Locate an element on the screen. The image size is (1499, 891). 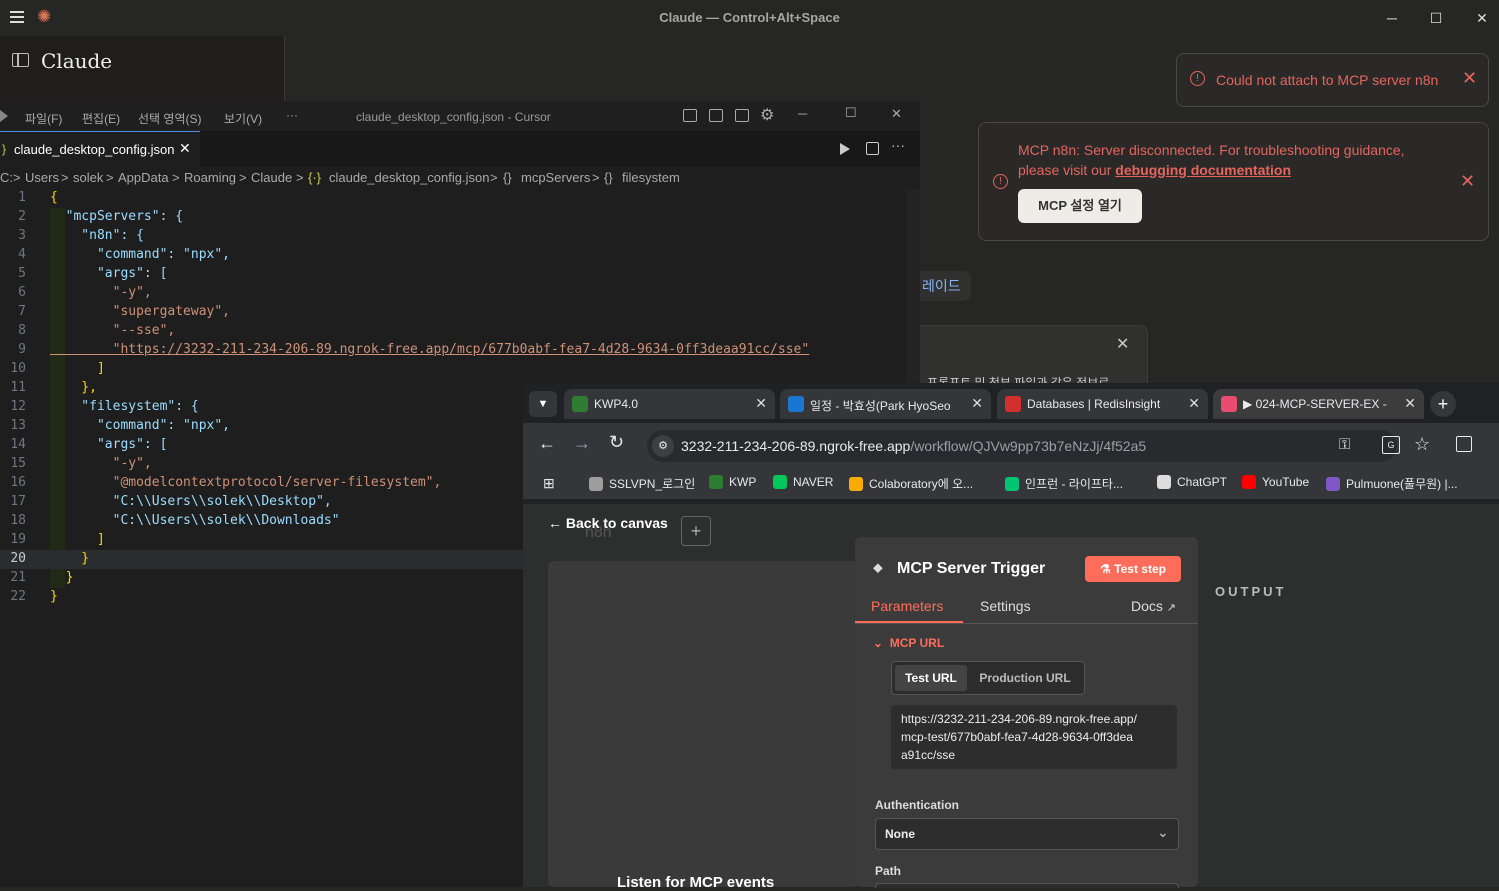
breadcrumb-sep: > is located at coordinates (494, 177).